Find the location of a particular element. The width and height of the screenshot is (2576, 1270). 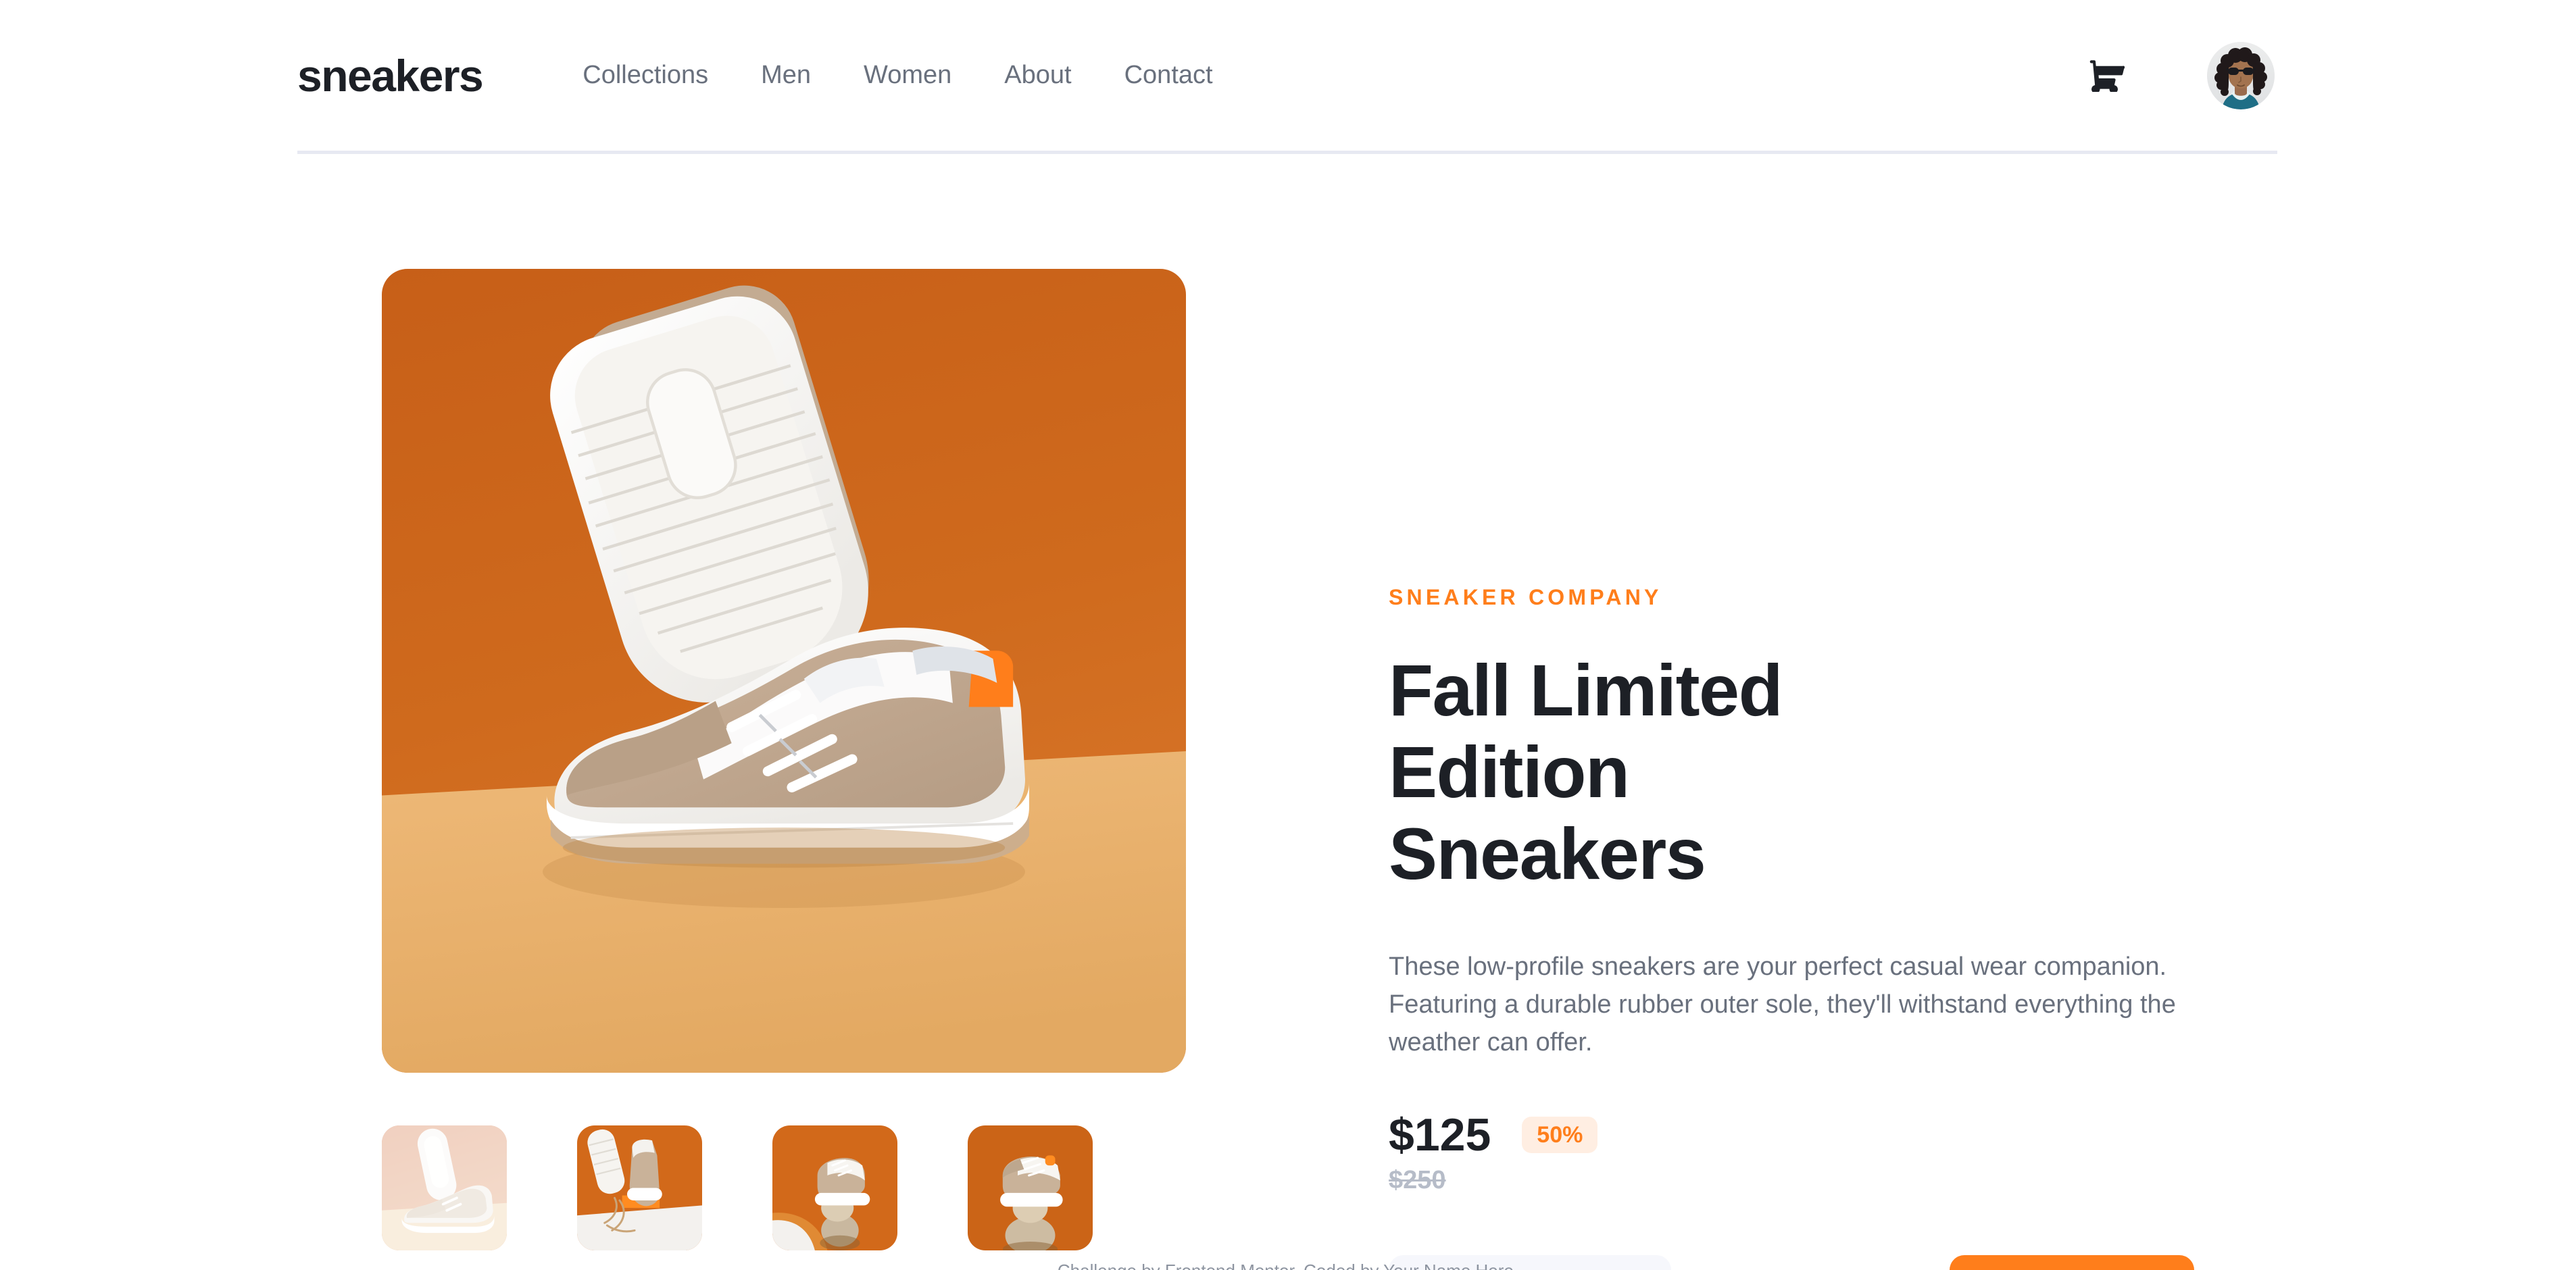

thumbnail-4-image is located at coordinates (1031, 1187).